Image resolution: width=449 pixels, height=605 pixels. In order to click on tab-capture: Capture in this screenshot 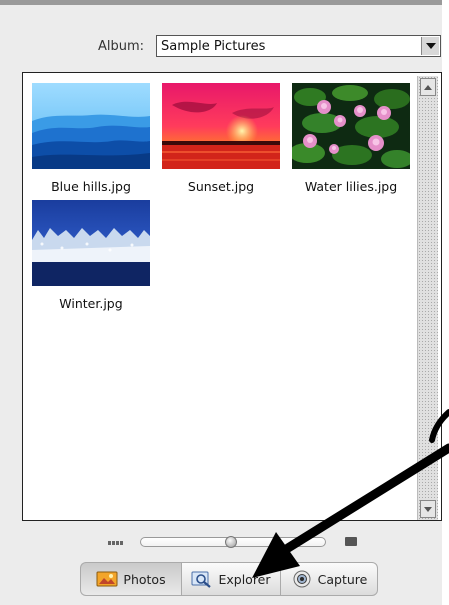, I will do `click(329, 579)`.